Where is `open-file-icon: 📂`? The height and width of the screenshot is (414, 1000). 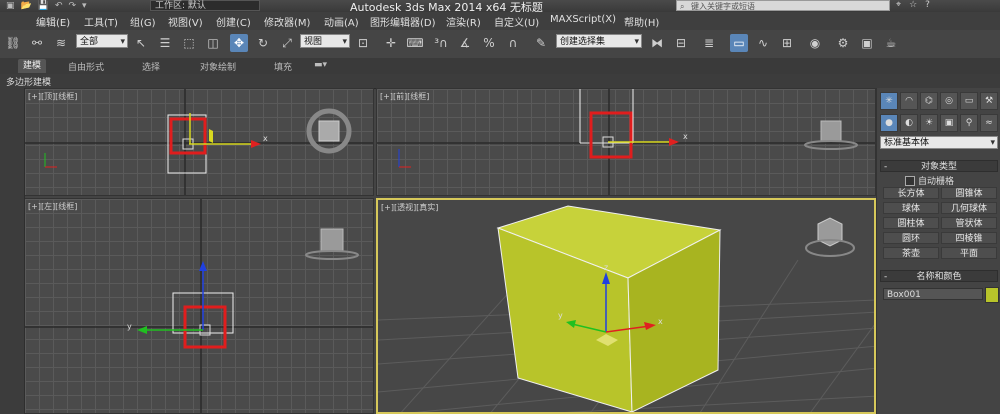 open-file-icon: 📂 is located at coordinates (26, 6).